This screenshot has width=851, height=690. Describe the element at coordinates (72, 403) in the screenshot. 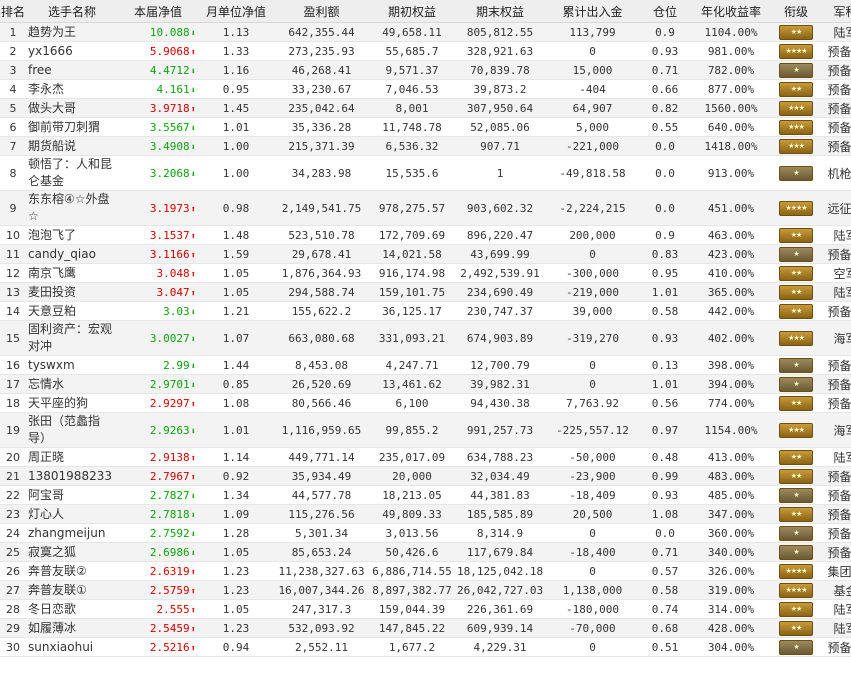

I see `name-cell: 天平座的狗` at that location.